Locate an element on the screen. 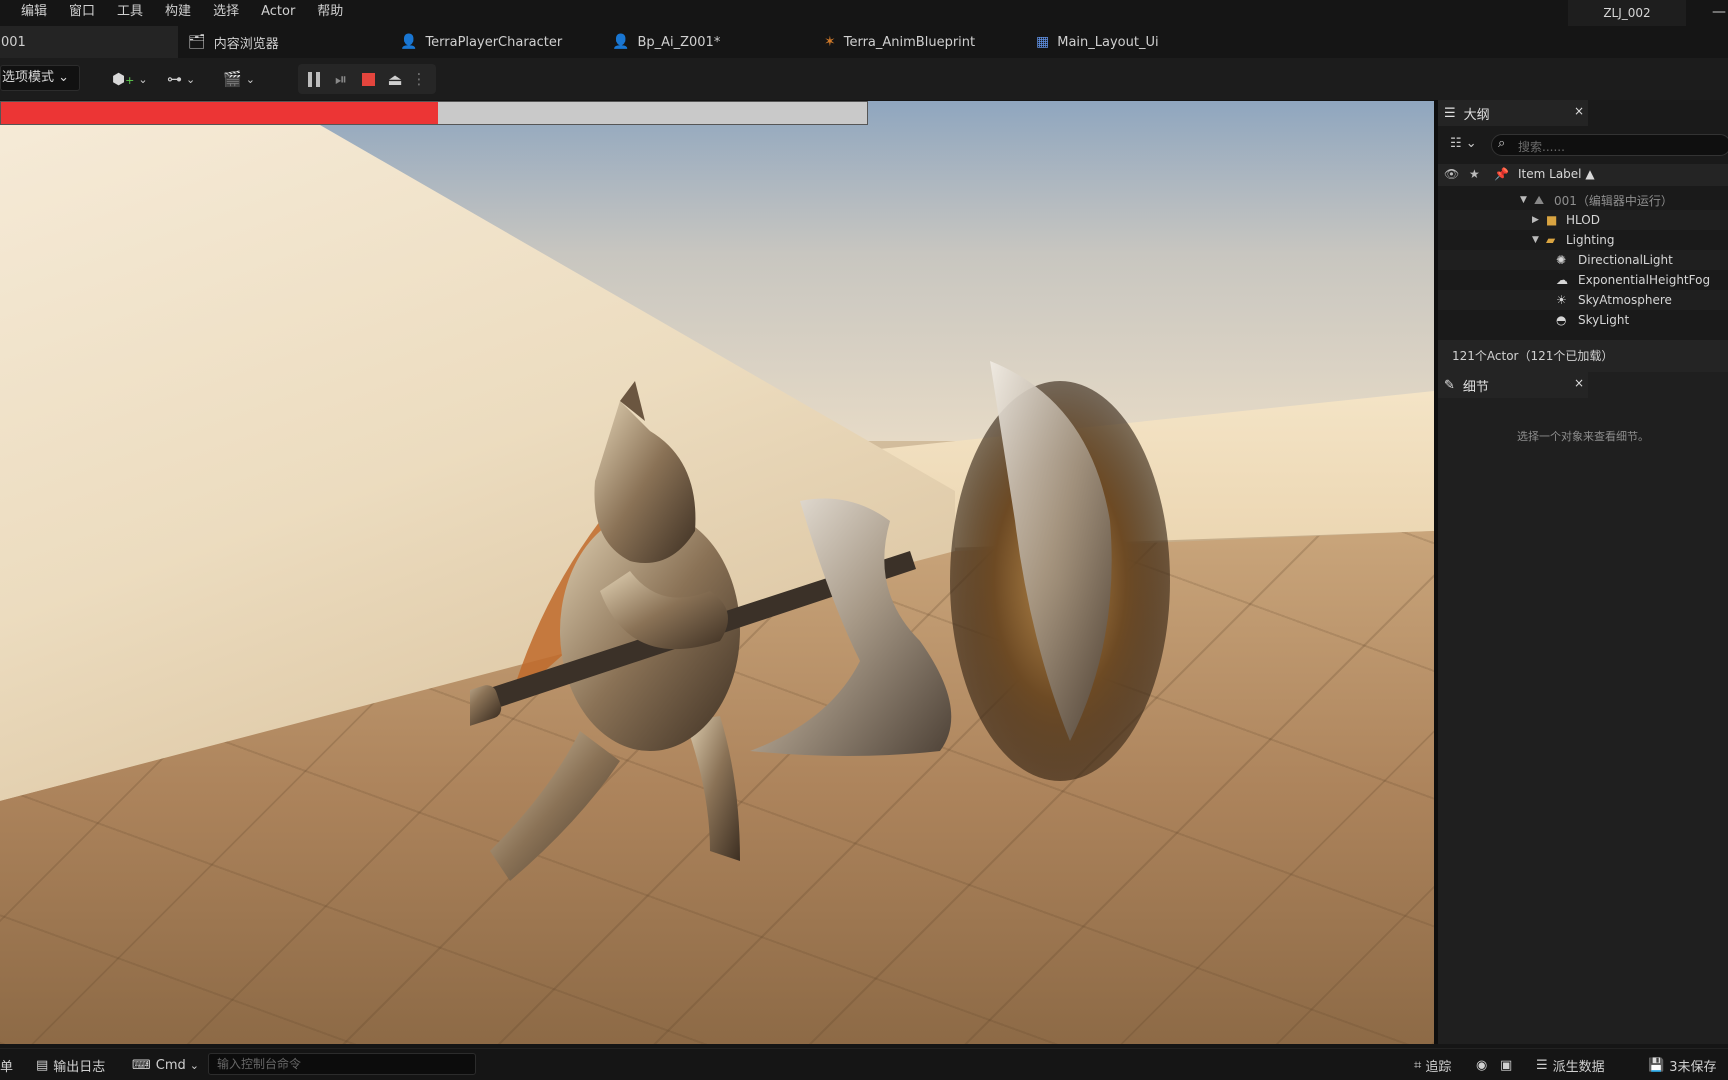  menu-bar: 编辑 窗口 工具 构建 选择 Actor 帮助 is located at coordinates (864, 13).